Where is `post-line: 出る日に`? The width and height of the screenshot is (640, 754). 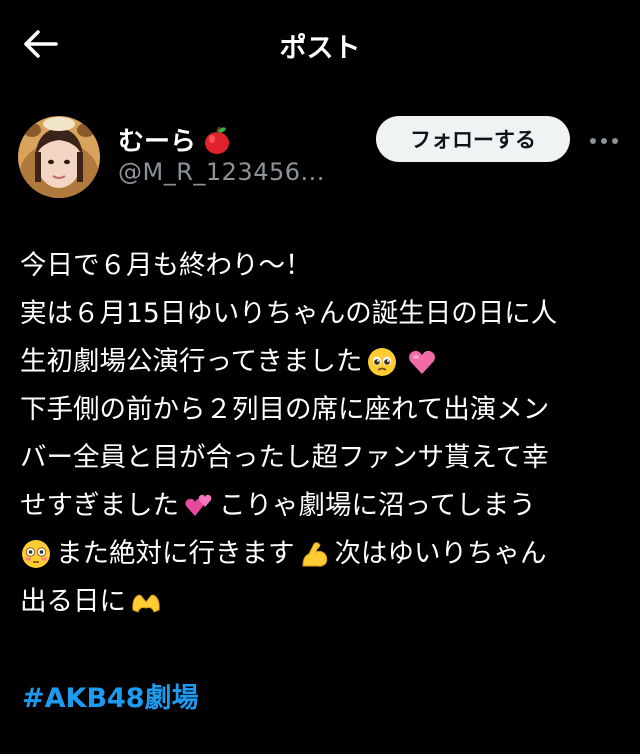
post-line: 出る日に is located at coordinates (322, 602).